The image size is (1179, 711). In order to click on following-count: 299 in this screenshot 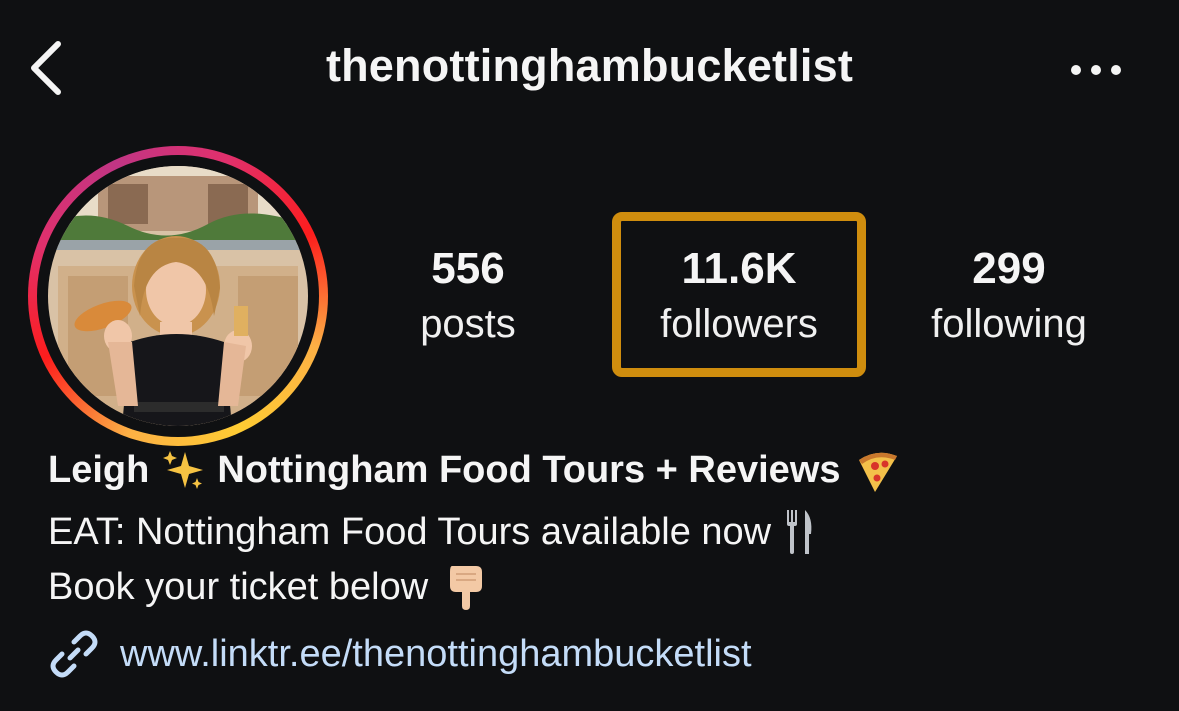, I will do `click(1009, 268)`.